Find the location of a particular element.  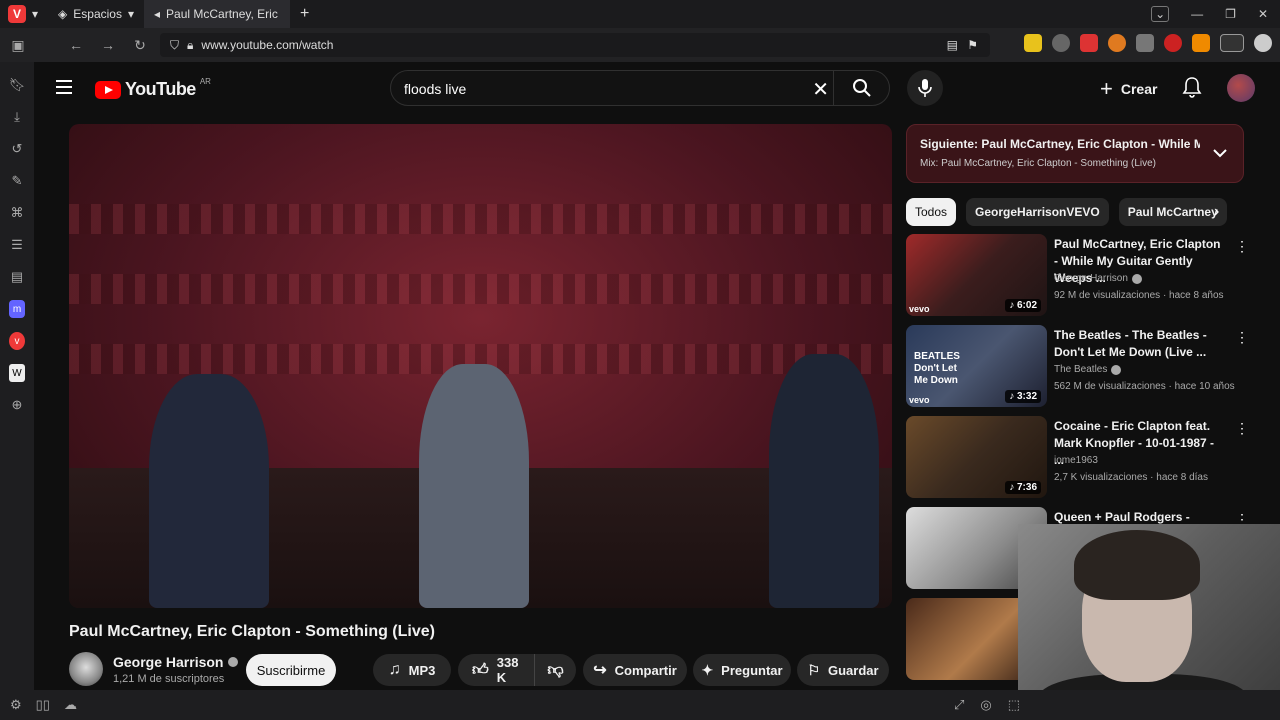

mp3-label: MP3 is located at coordinates (422, 670).